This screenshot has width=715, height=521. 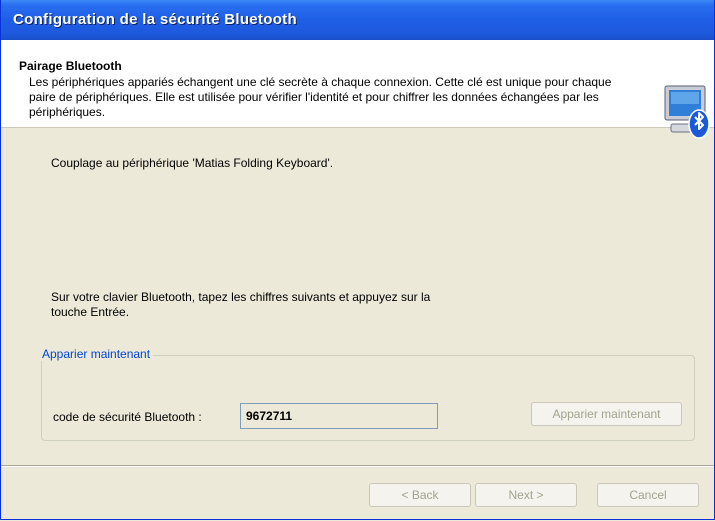 What do you see at coordinates (90, 312) in the screenshot?
I see `instruction-line-2: touche Entrée.` at bounding box center [90, 312].